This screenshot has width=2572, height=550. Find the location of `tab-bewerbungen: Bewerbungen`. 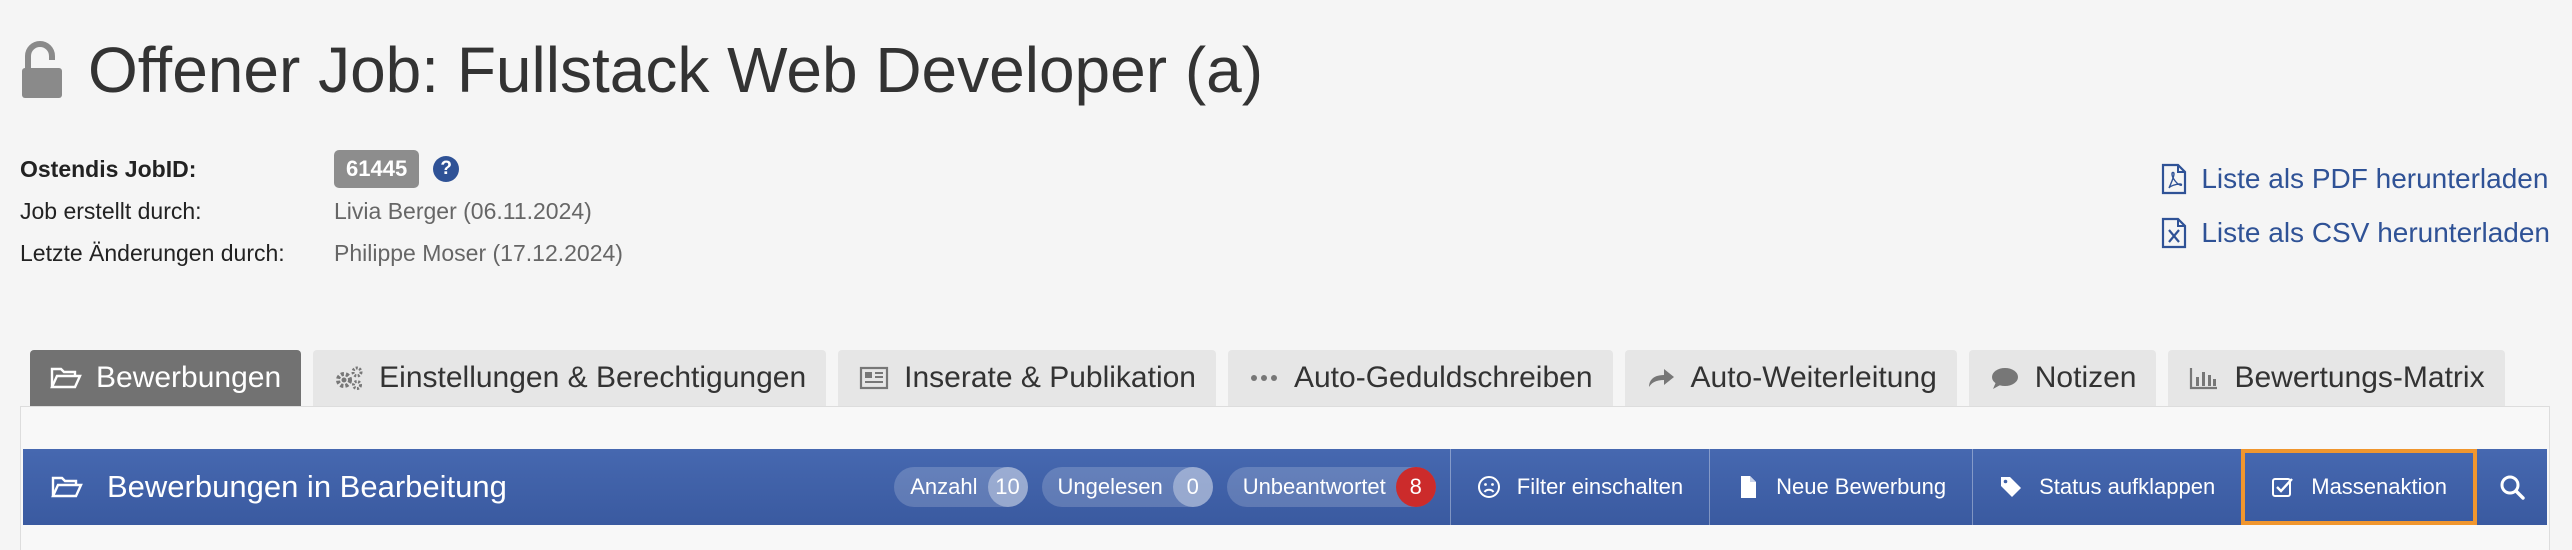

tab-bewerbungen: Bewerbungen is located at coordinates (166, 378).